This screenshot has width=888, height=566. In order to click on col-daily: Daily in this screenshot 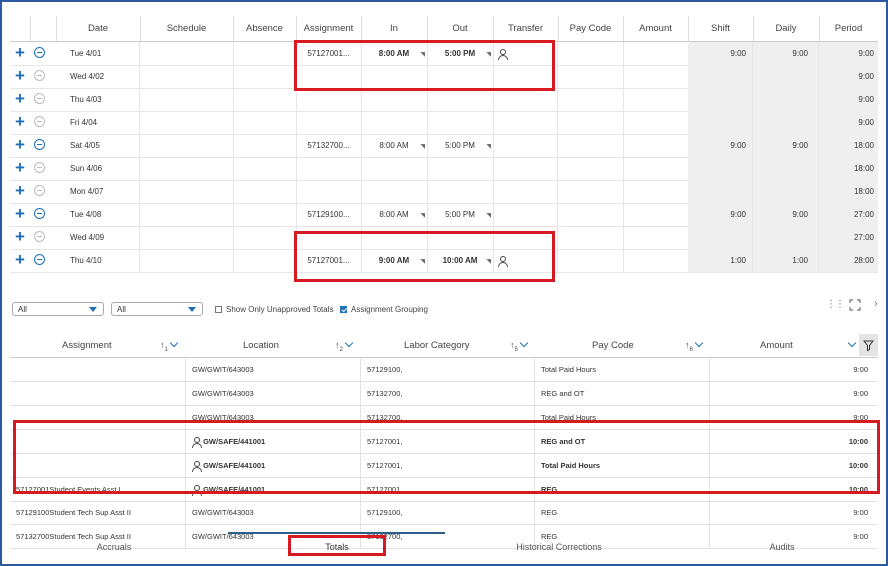, I will do `click(786, 28)`.